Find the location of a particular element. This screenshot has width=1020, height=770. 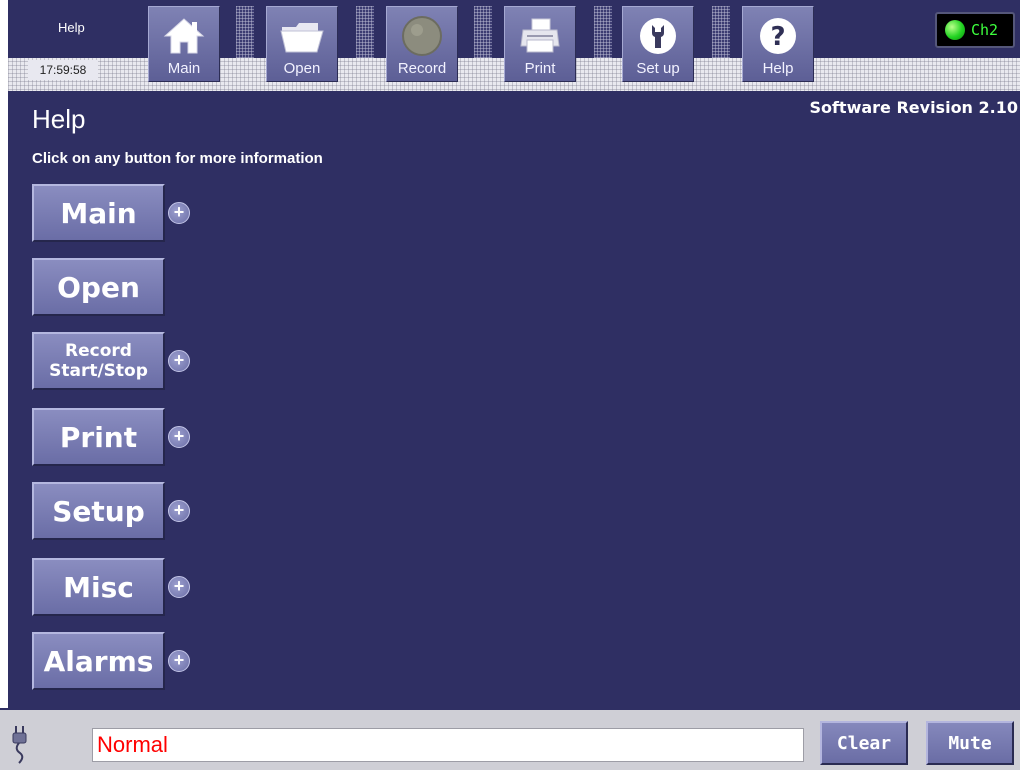

channel-label: Ch2 is located at coordinates (985, 30).